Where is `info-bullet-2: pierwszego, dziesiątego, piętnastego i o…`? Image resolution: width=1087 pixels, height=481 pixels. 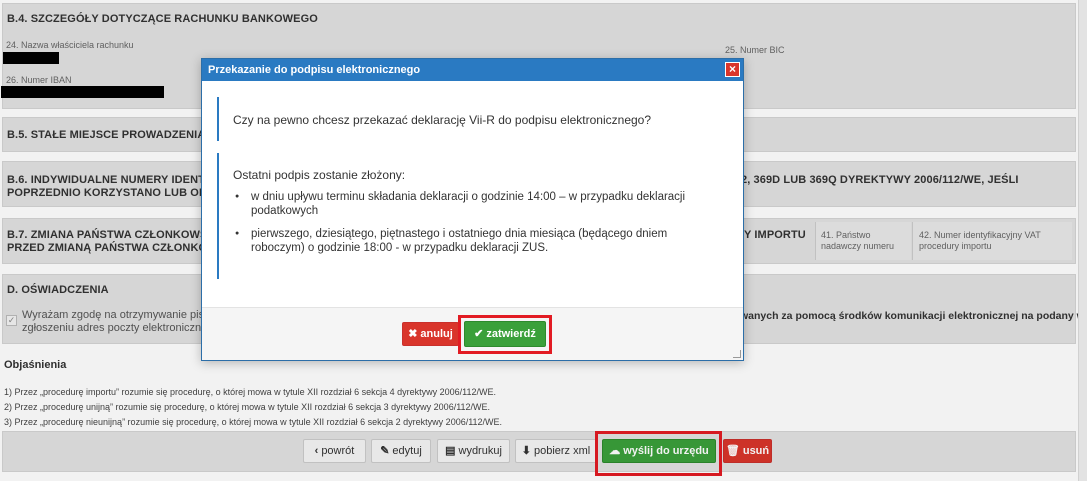 info-bullet-2: pierwszego, dziesiątego, piętnastego i o… is located at coordinates (473, 241).